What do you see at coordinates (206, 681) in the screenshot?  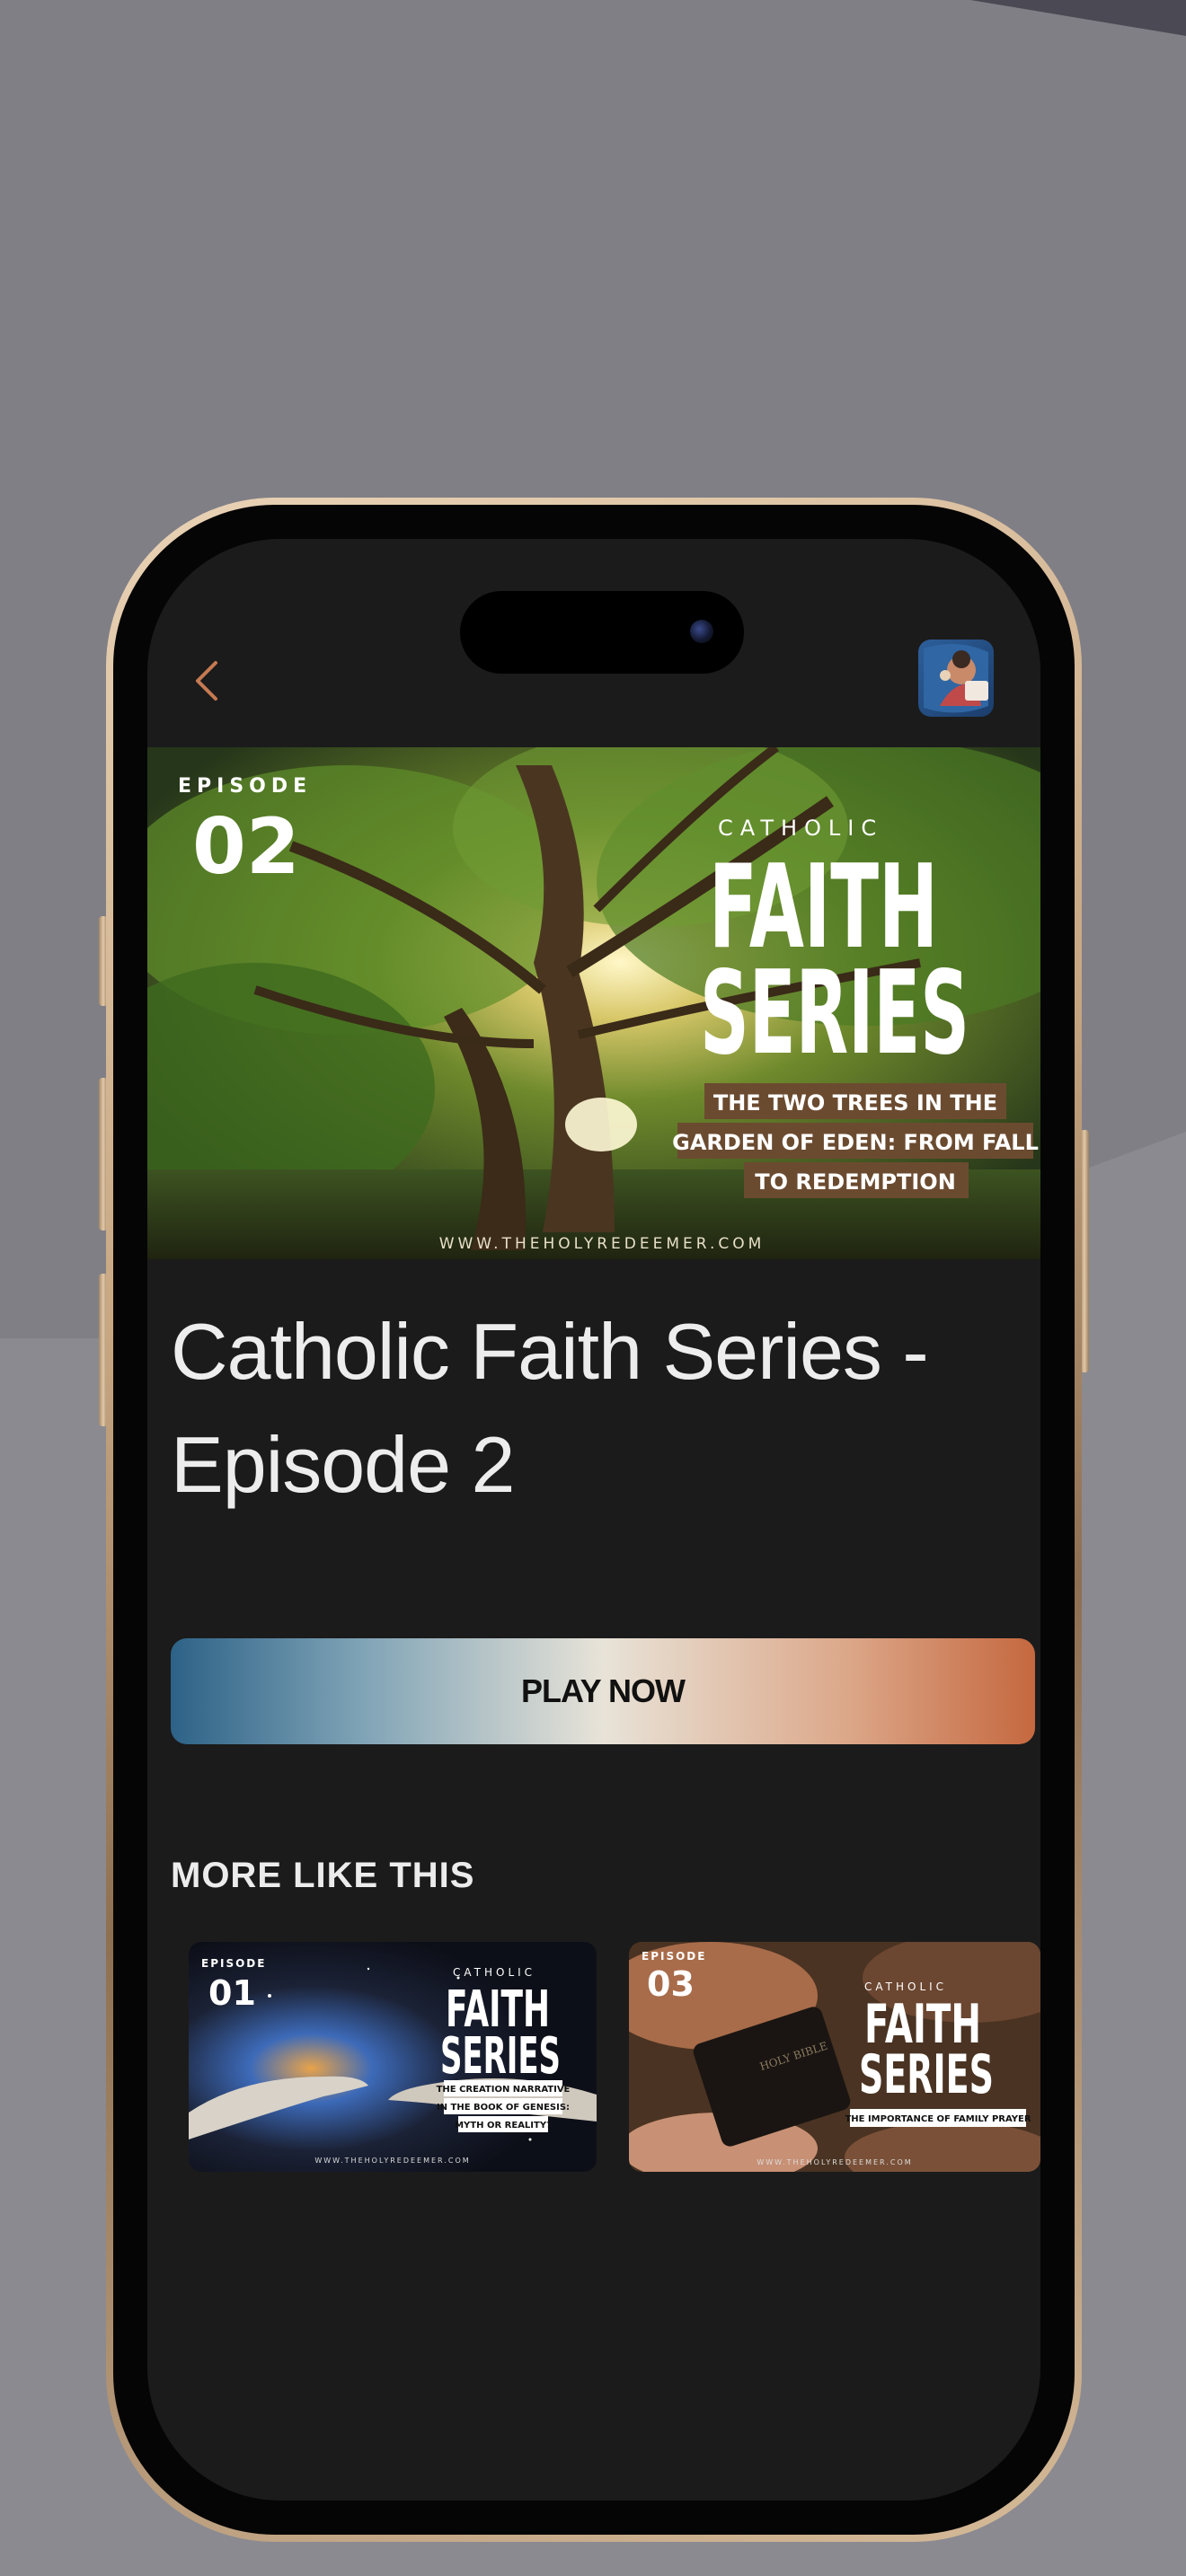 I see `chevron-left-icon` at bounding box center [206, 681].